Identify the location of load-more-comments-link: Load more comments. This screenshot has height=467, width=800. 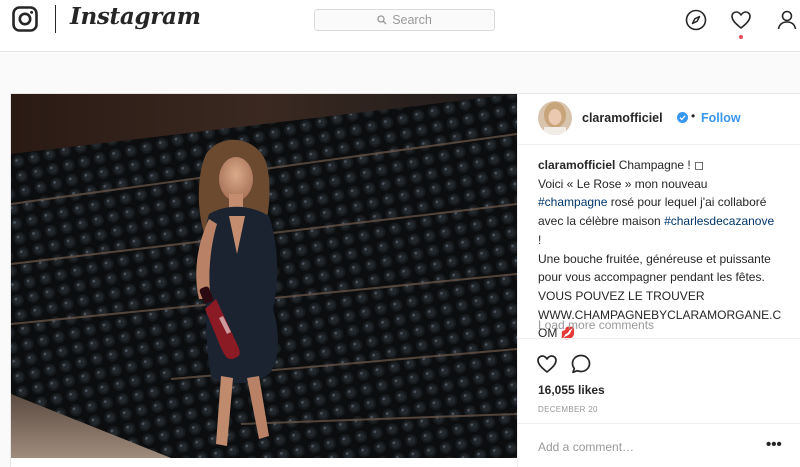
(596, 325).